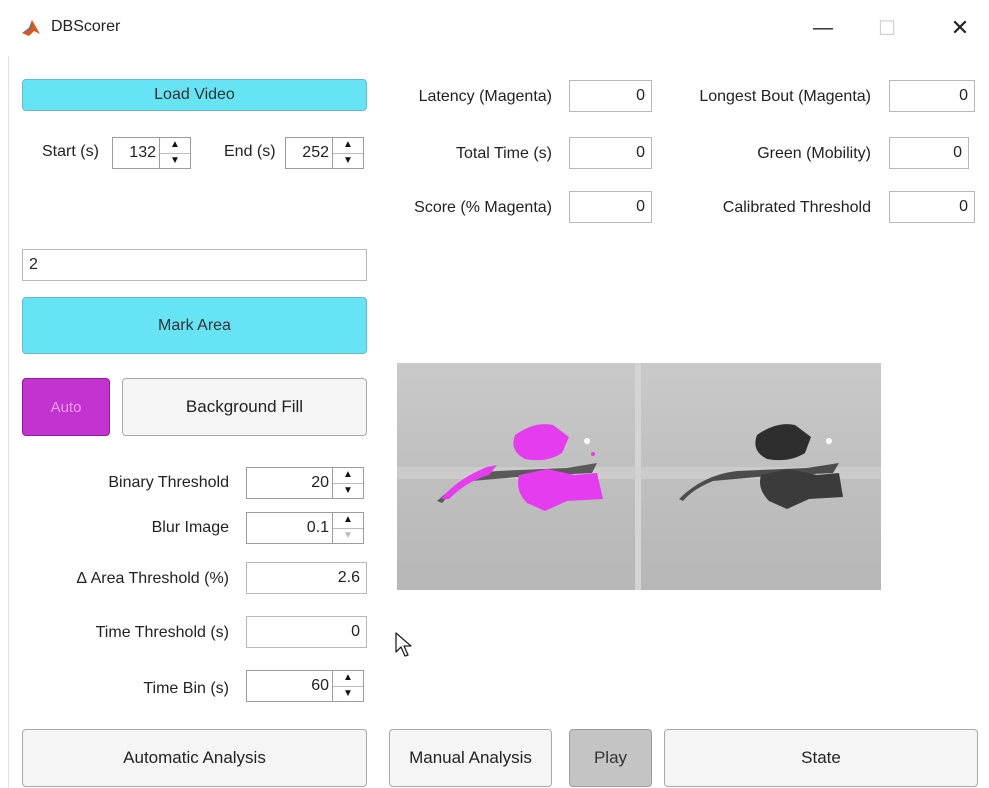 This screenshot has height=788, width=989. I want to click on total-time-field: 0, so click(610, 153).